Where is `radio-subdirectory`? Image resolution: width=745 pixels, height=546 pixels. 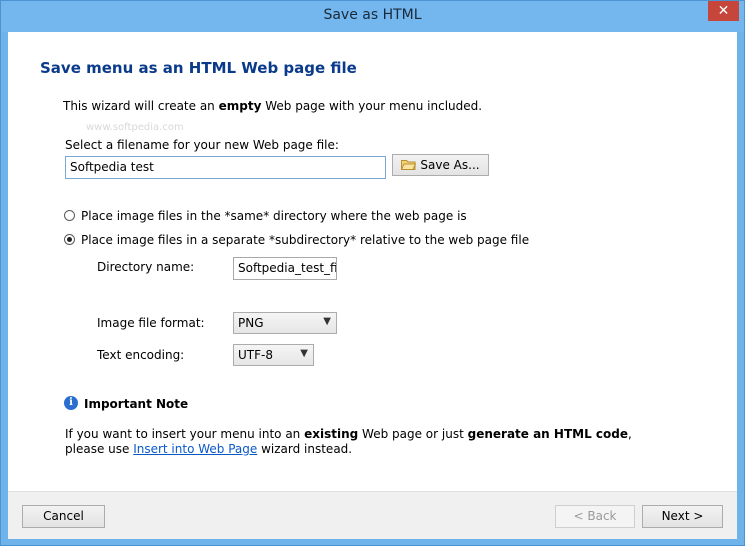 radio-subdirectory is located at coordinates (69, 239).